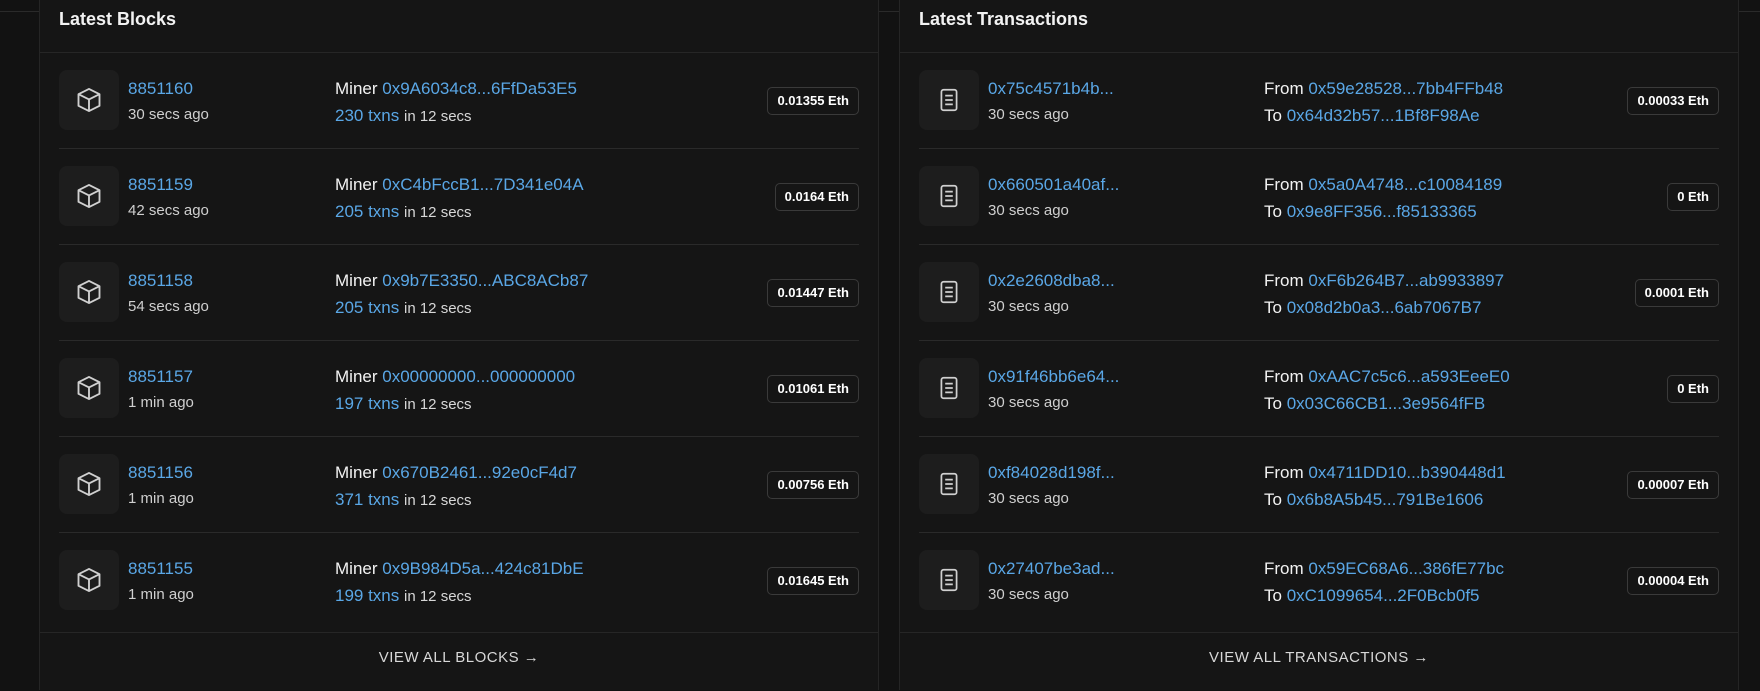 The width and height of the screenshot is (1760, 691). What do you see at coordinates (168, 210) in the screenshot?
I see `block-age: 42 secs ago` at bounding box center [168, 210].